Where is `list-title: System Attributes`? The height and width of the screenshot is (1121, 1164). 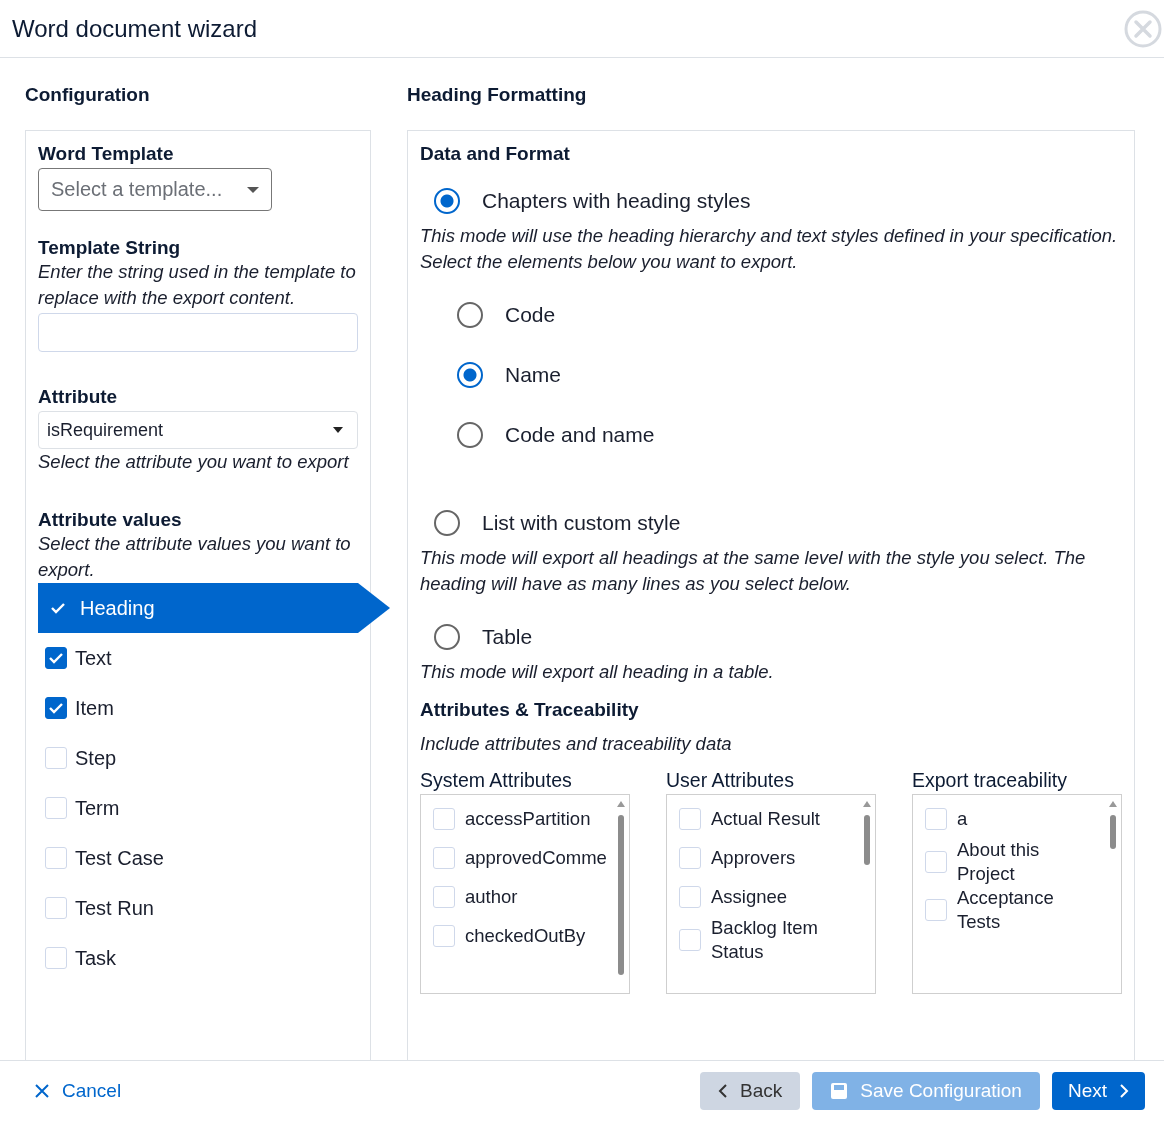 list-title: System Attributes is located at coordinates (496, 780).